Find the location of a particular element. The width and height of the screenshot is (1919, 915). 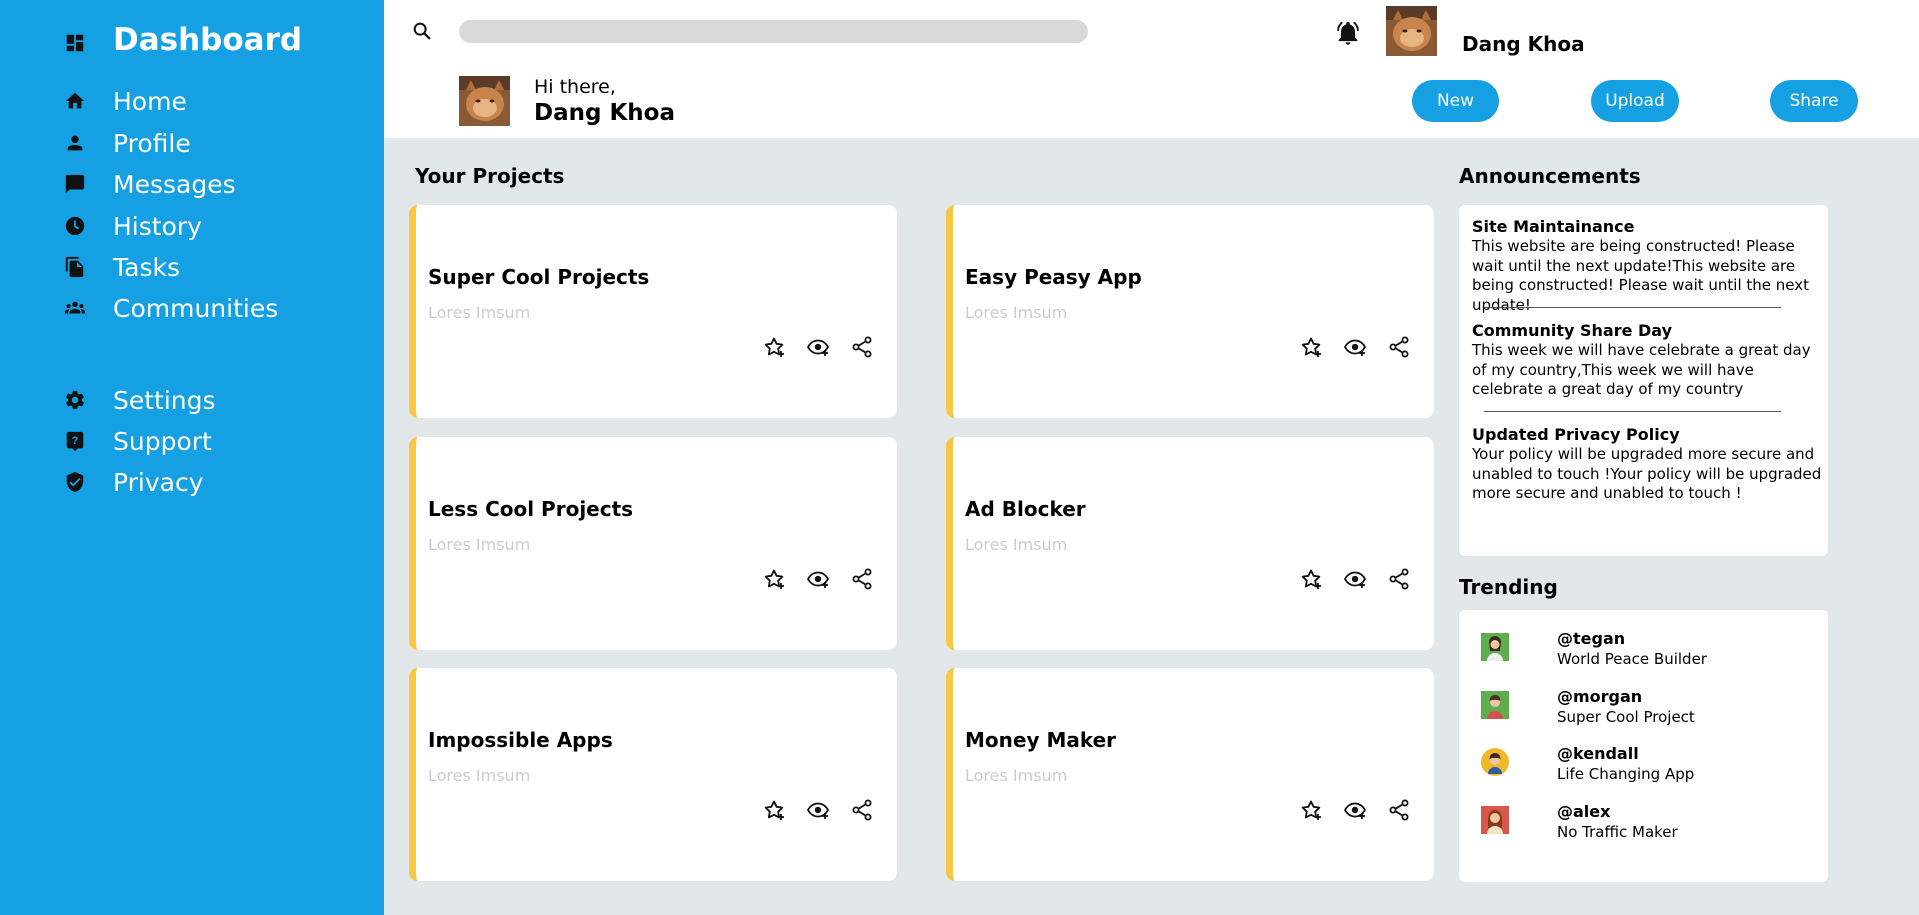

sidebar-item-history: History is located at coordinates (132, 226).